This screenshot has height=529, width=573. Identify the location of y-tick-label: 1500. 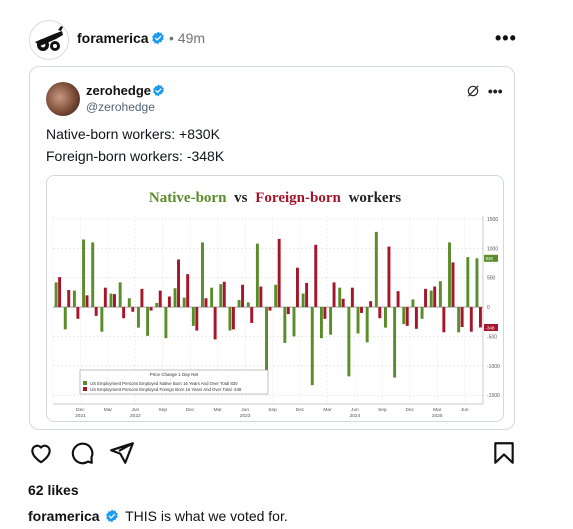
(492, 220).